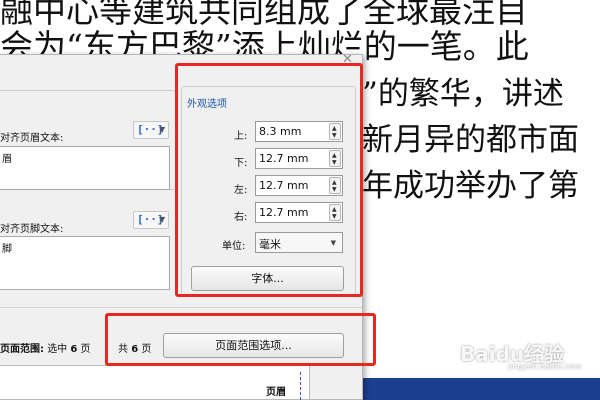 The image size is (600, 400). I want to click on footer-text-area: 脚, so click(85, 263).